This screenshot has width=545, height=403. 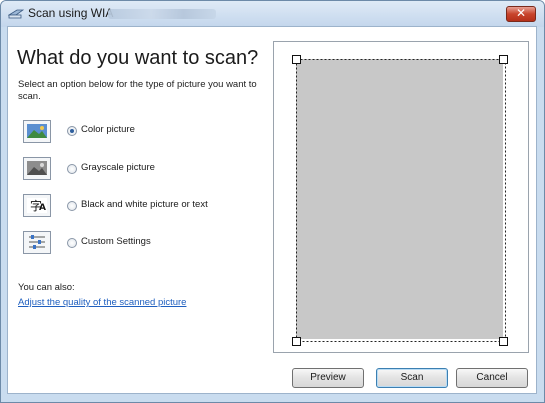 What do you see at coordinates (328, 378) in the screenshot?
I see `preview-button: Preview` at bounding box center [328, 378].